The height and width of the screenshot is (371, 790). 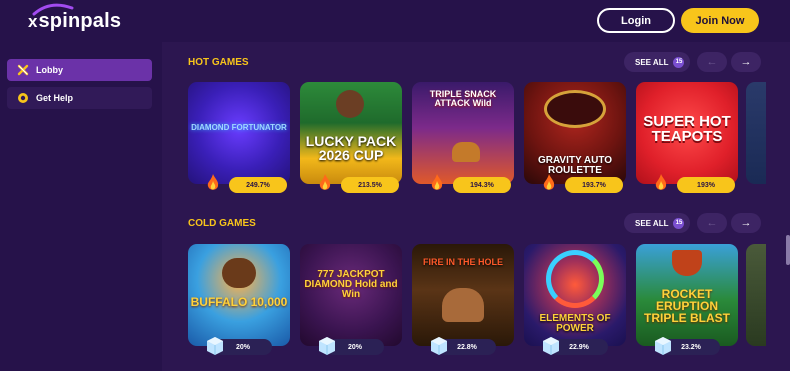 What do you see at coordinates (239, 127) in the screenshot?
I see `game-title: DIAMOND FORTUNATOR` at bounding box center [239, 127].